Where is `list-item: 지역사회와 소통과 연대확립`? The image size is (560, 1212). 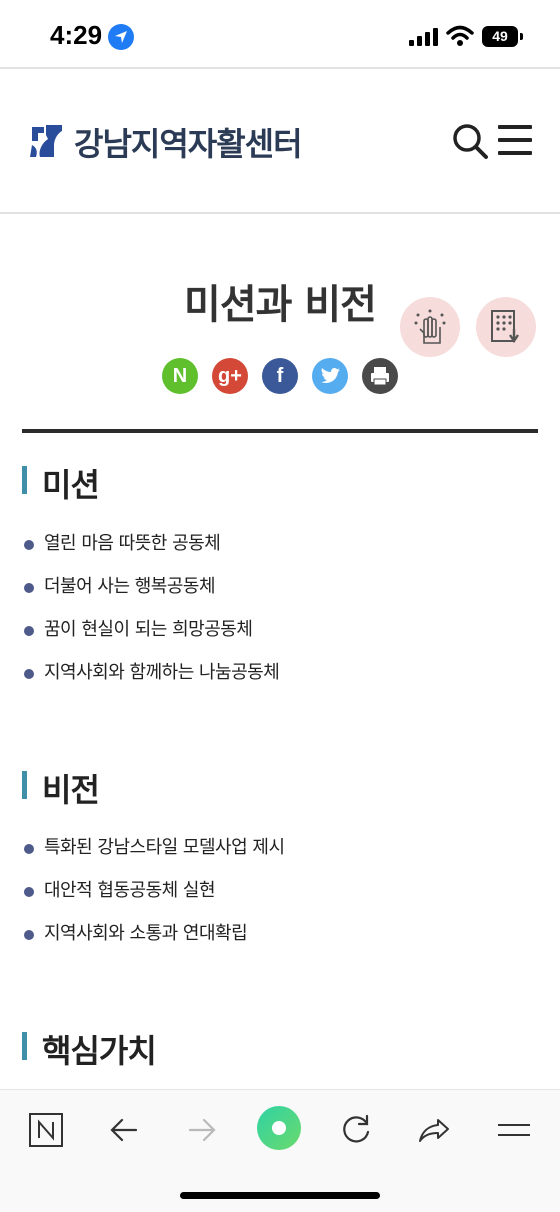
list-item: 지역사회와 소통과 연대확립 is located at coordinates (280, 943).